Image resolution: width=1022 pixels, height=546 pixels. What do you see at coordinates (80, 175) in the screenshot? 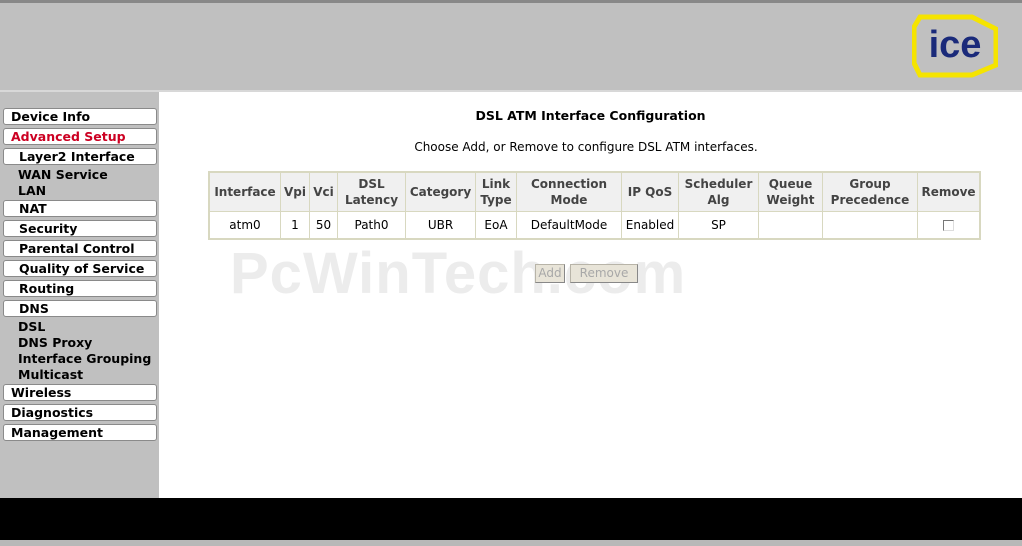
I see `sidebar-item-wan-service: WAN Service` at bounding box center [80, 175].